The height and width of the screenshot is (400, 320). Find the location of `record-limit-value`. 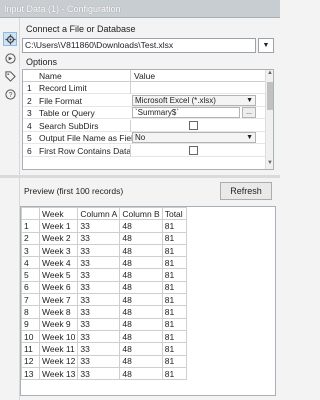

record-limit-value is located at coordinates (198, 88).